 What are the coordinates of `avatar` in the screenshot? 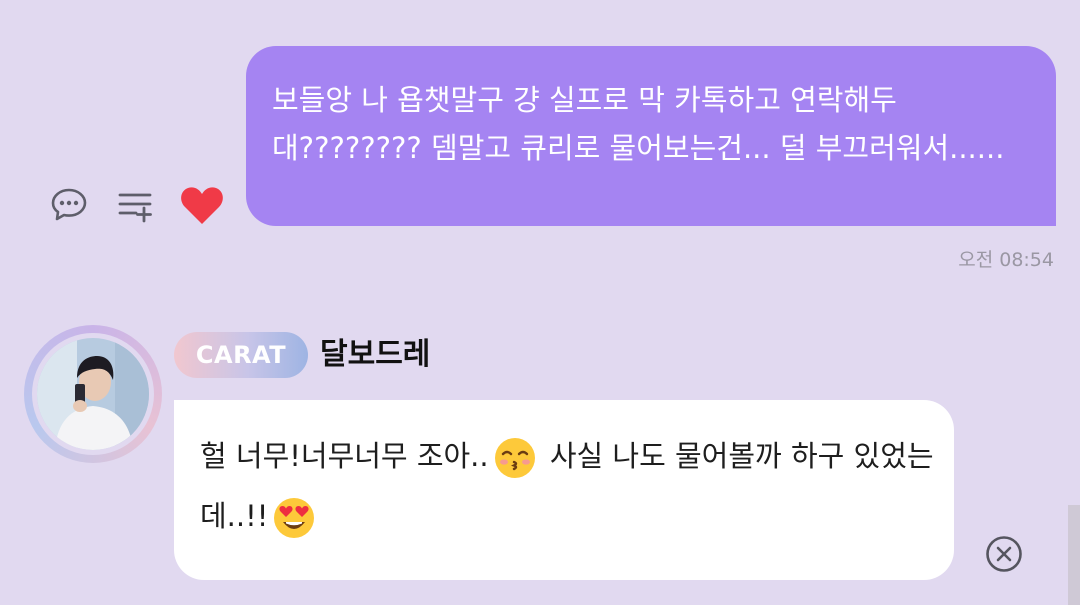 It's located at (93, 394).